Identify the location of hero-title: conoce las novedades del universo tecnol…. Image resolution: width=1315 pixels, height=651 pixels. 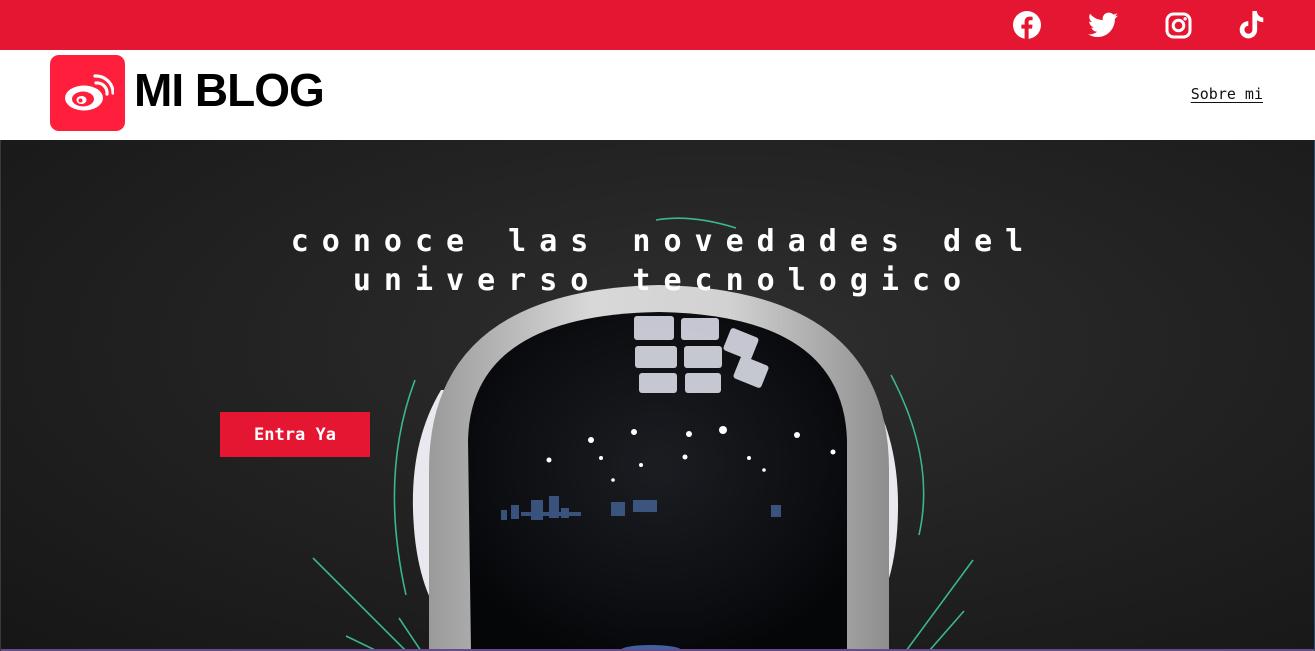
(663, 261).